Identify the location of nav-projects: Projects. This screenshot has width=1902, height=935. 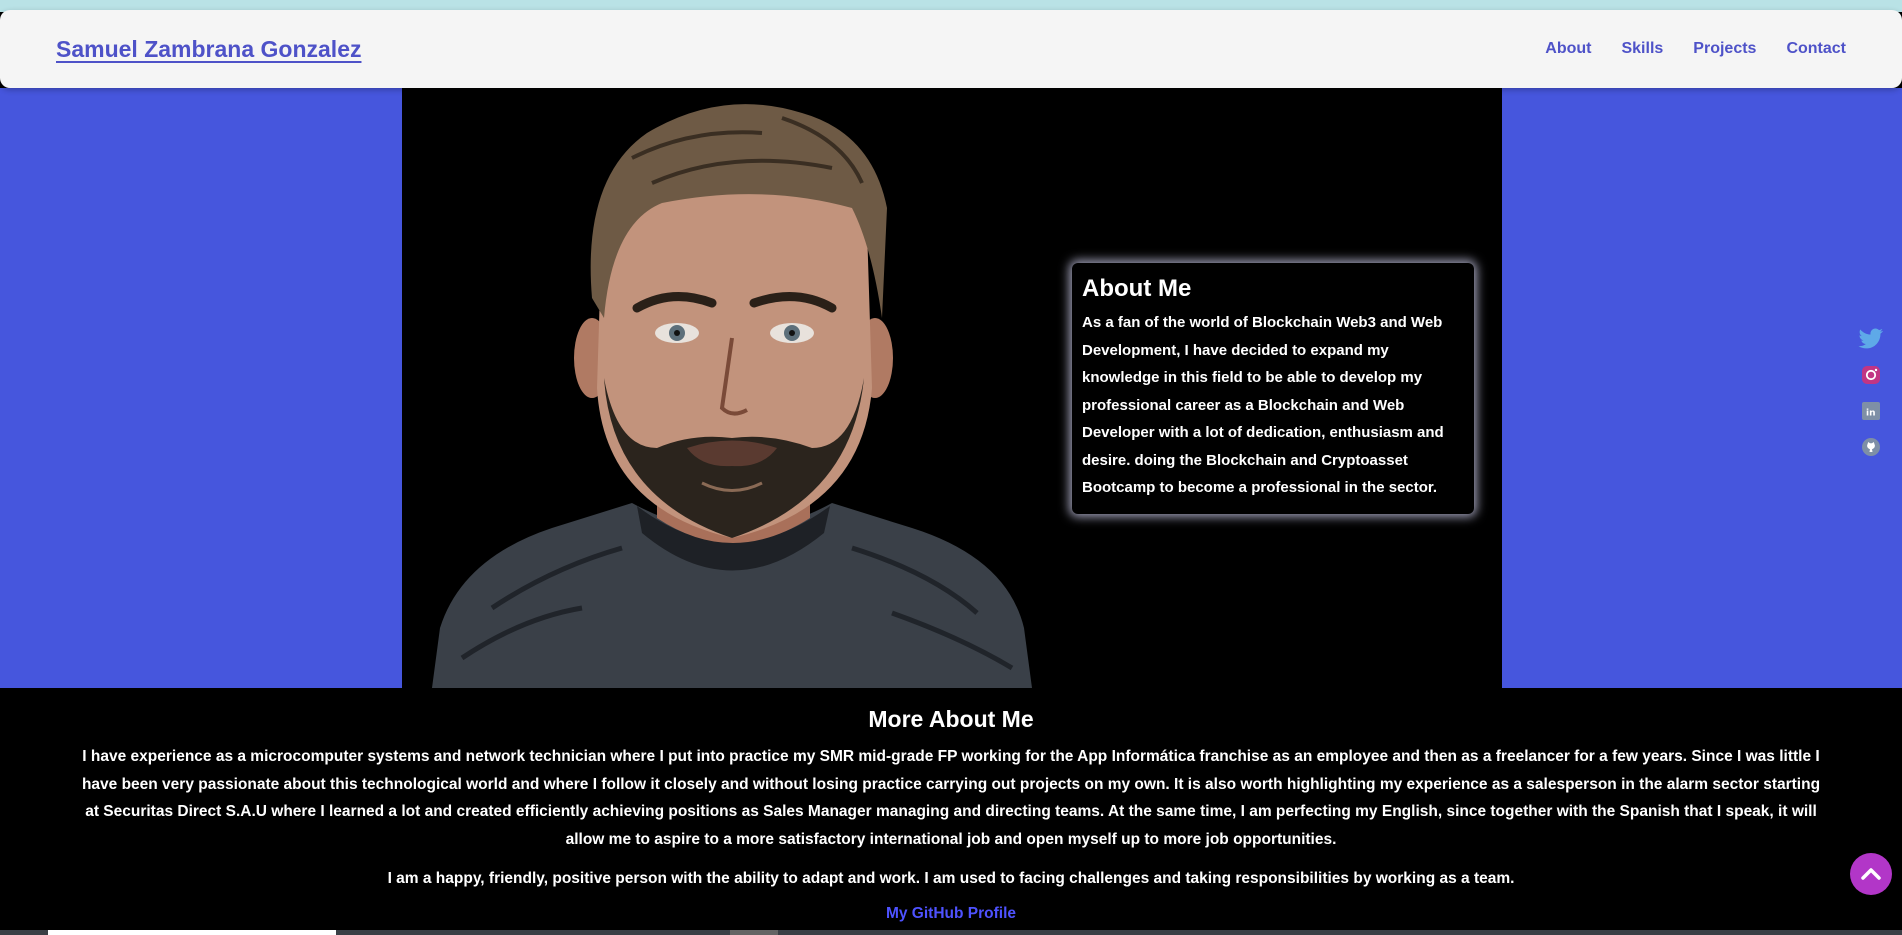
(1724, 49).